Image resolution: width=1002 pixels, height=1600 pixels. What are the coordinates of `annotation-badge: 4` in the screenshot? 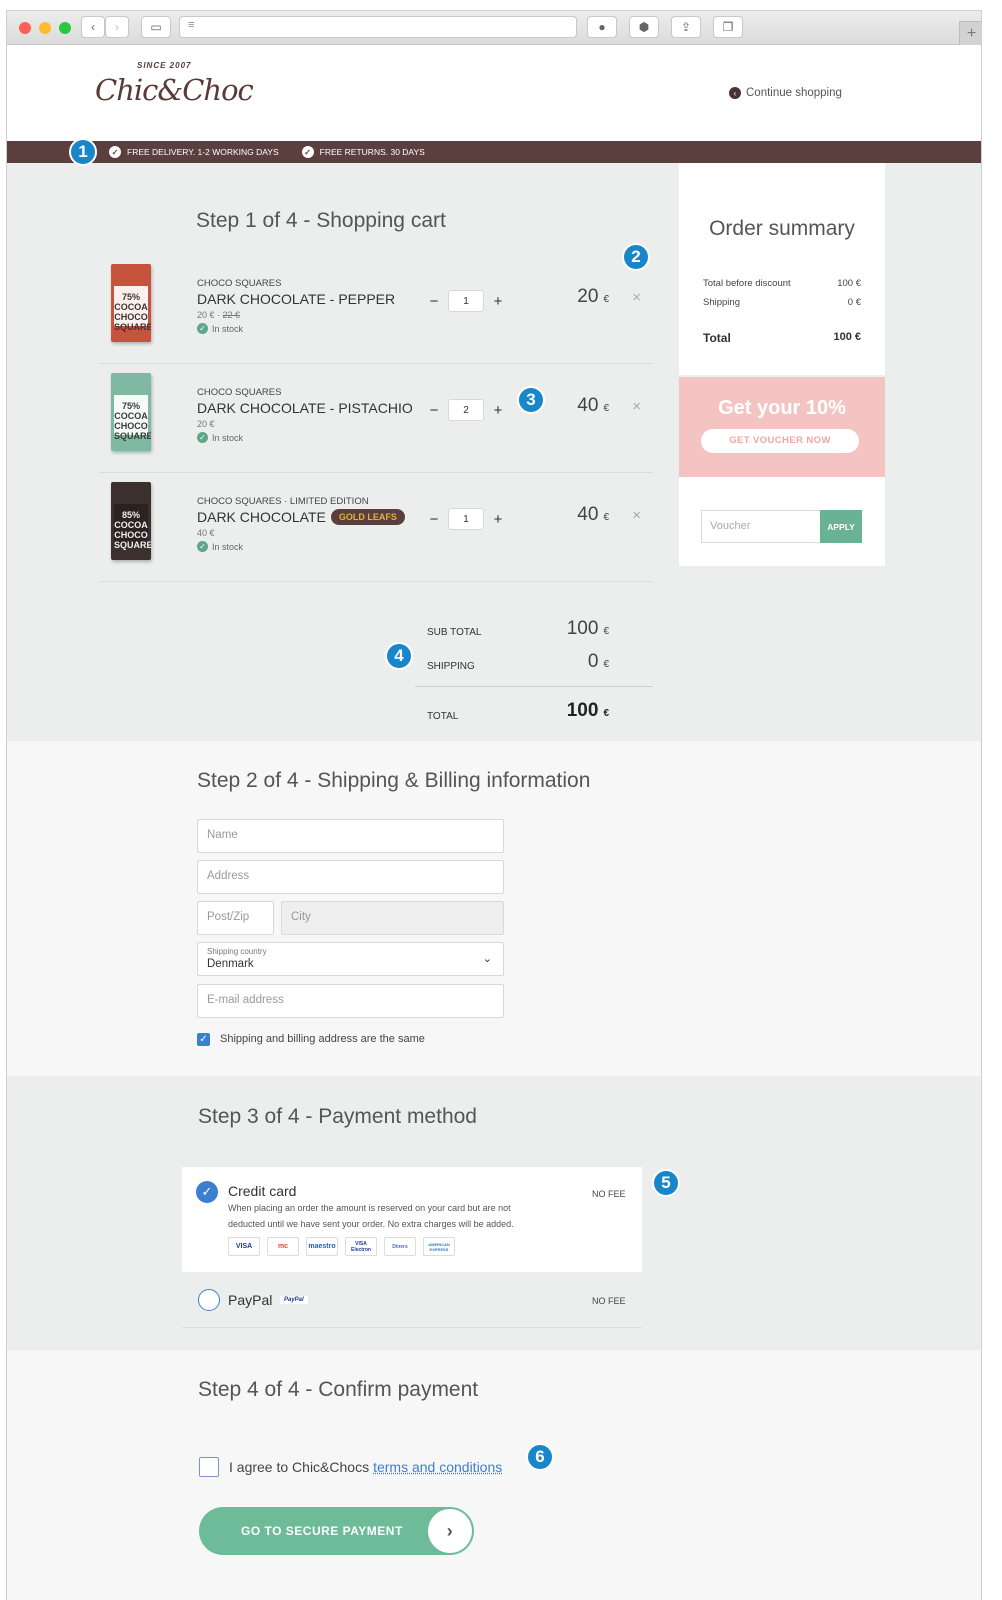 It's located at (399, 656).